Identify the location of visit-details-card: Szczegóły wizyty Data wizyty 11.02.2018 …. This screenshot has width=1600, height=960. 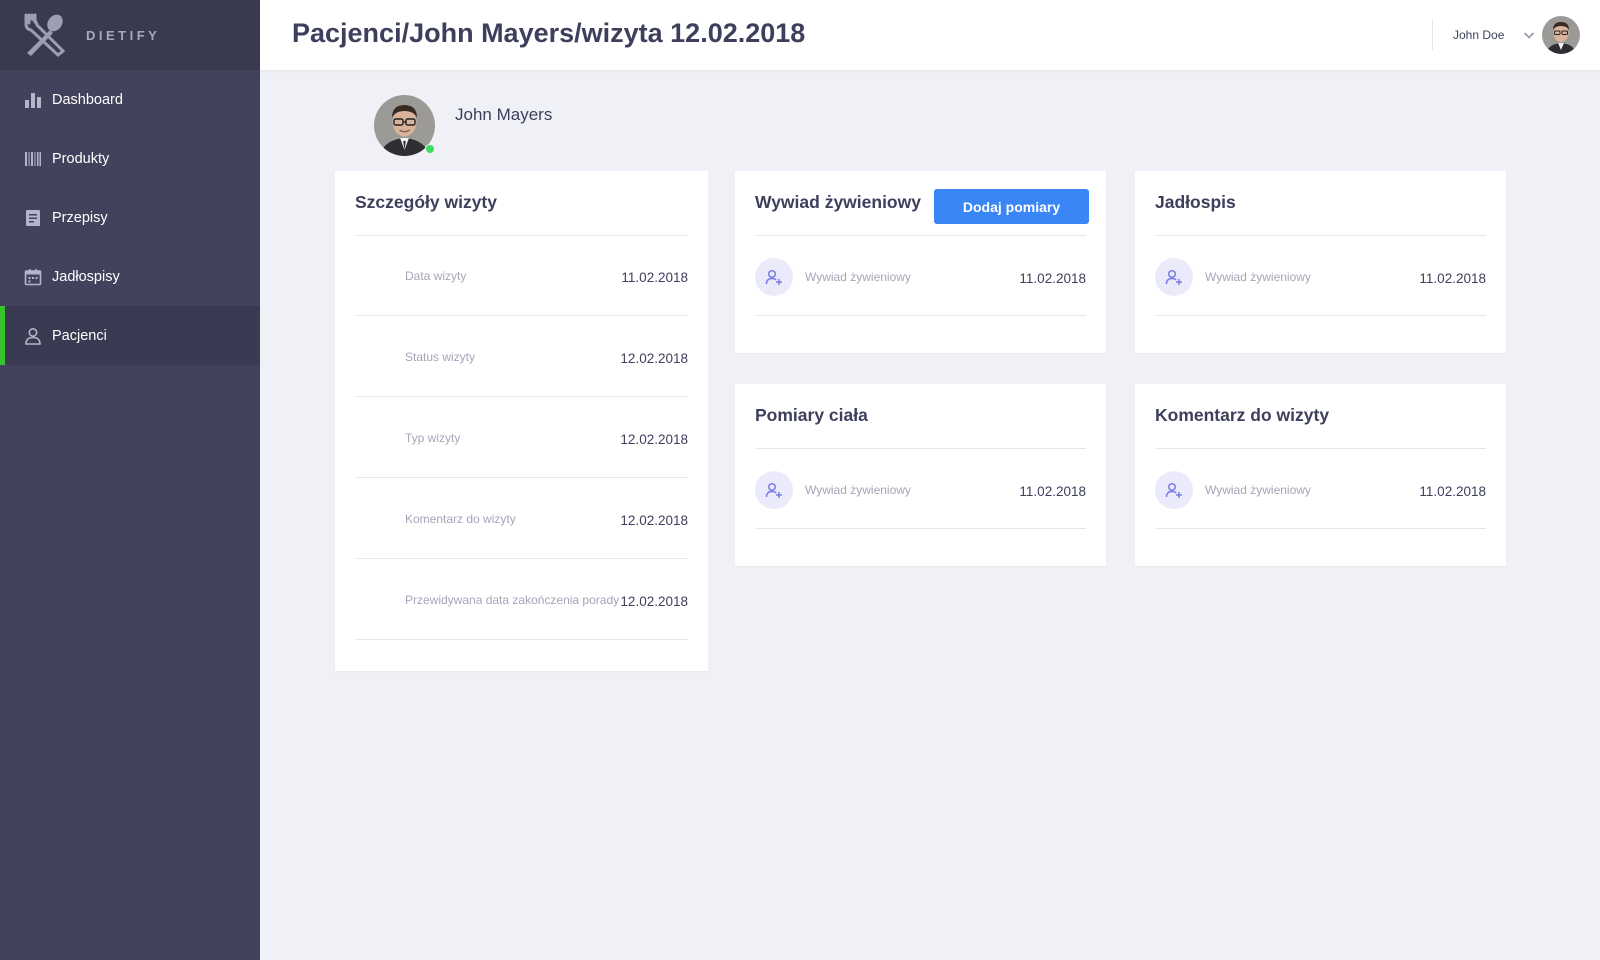
(521, 421).